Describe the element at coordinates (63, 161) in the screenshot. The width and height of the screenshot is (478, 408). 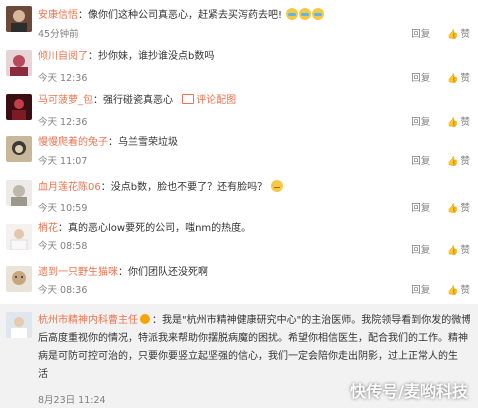
I see `comment-time: 今天 11:07` at that location.